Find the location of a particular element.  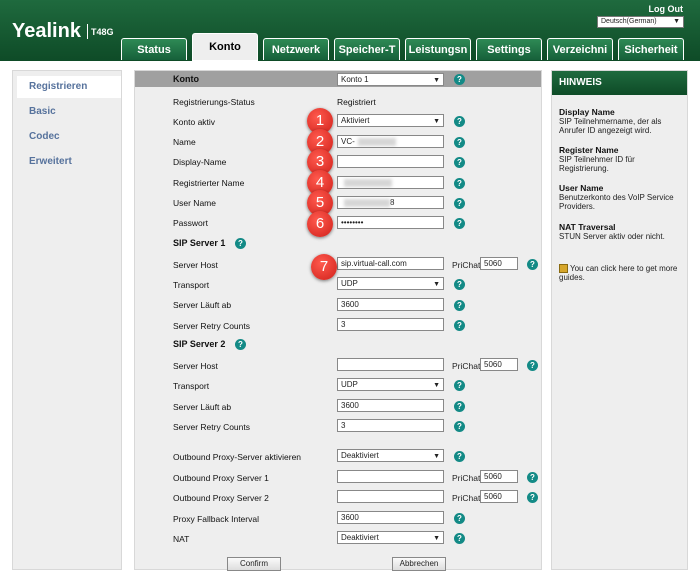

outbound-select: Deaktiviert ▼ is located at coordinates (390, 455).